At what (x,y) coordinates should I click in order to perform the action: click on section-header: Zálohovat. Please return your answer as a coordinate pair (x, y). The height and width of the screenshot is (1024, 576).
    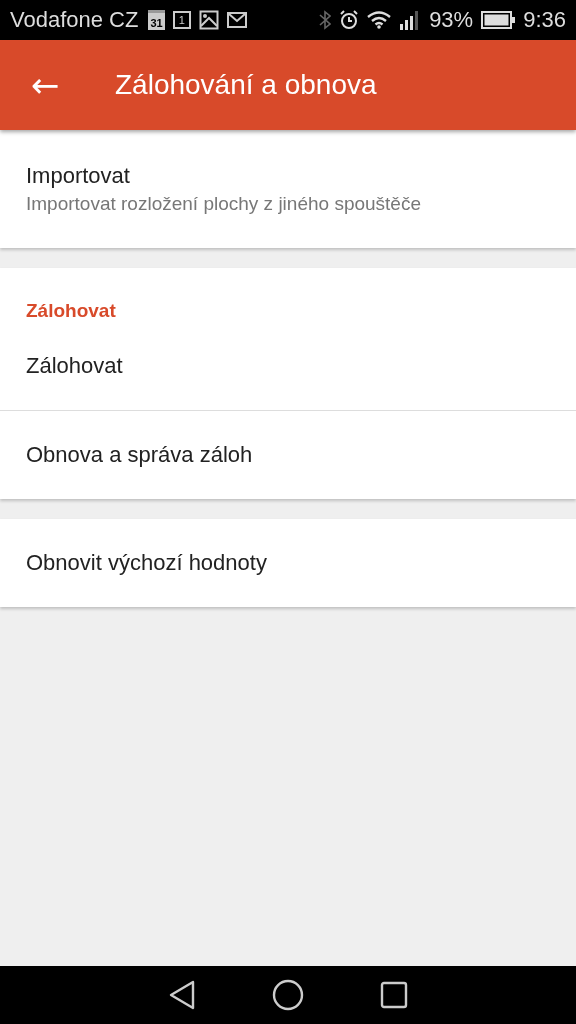
    Looking at the image, I should click on (71, 310).